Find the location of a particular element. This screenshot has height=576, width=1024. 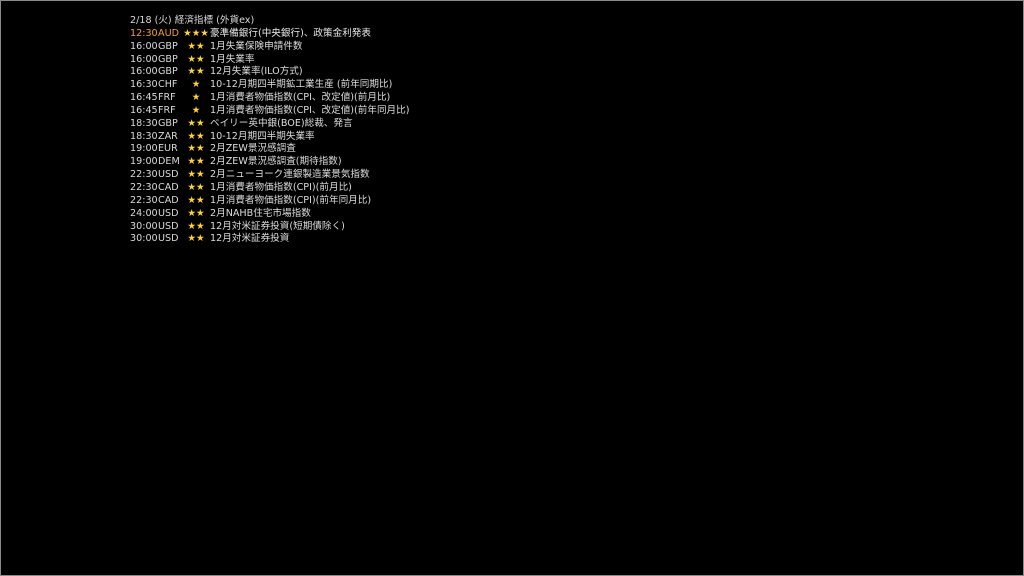

event-row: 22:30 CAD ★★ 1月消費者物価指数(CPI)(前年同月比) is located at coordinates (269, 201).